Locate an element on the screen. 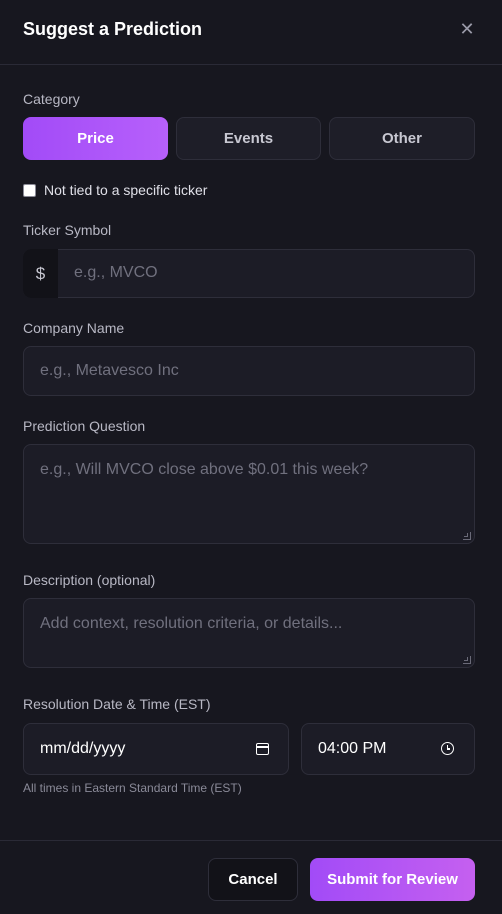  time-input: 04:00 PM is located at coordinates (388, 749).